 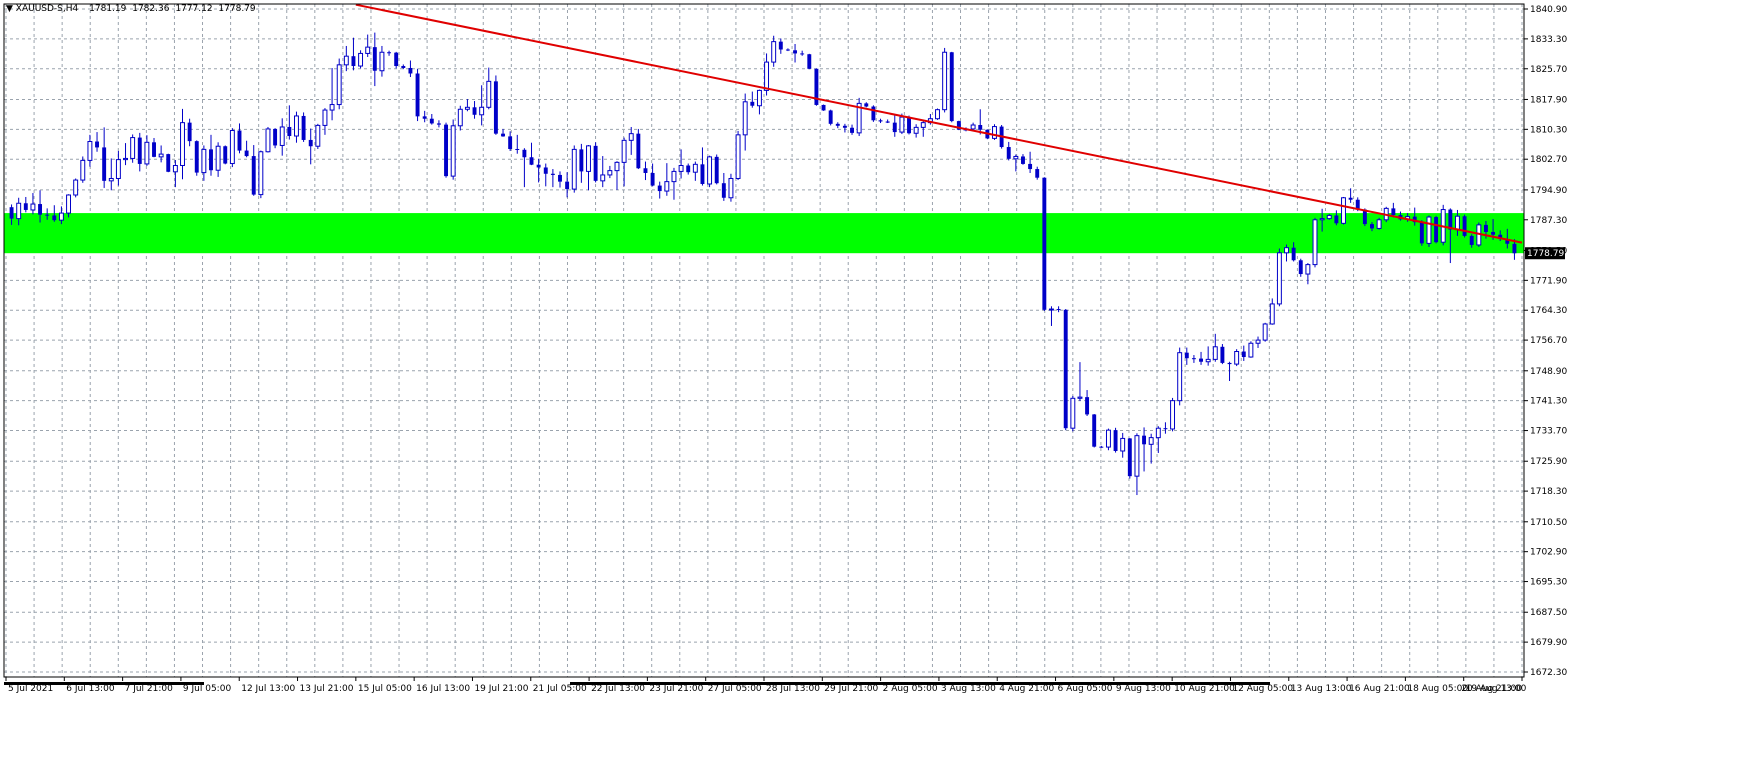 What do you see at coordinates (1085, 689) in the screenshot?
I see `x-tick-label: 6 Aug 05:00` at bounding box center [1085, 689].